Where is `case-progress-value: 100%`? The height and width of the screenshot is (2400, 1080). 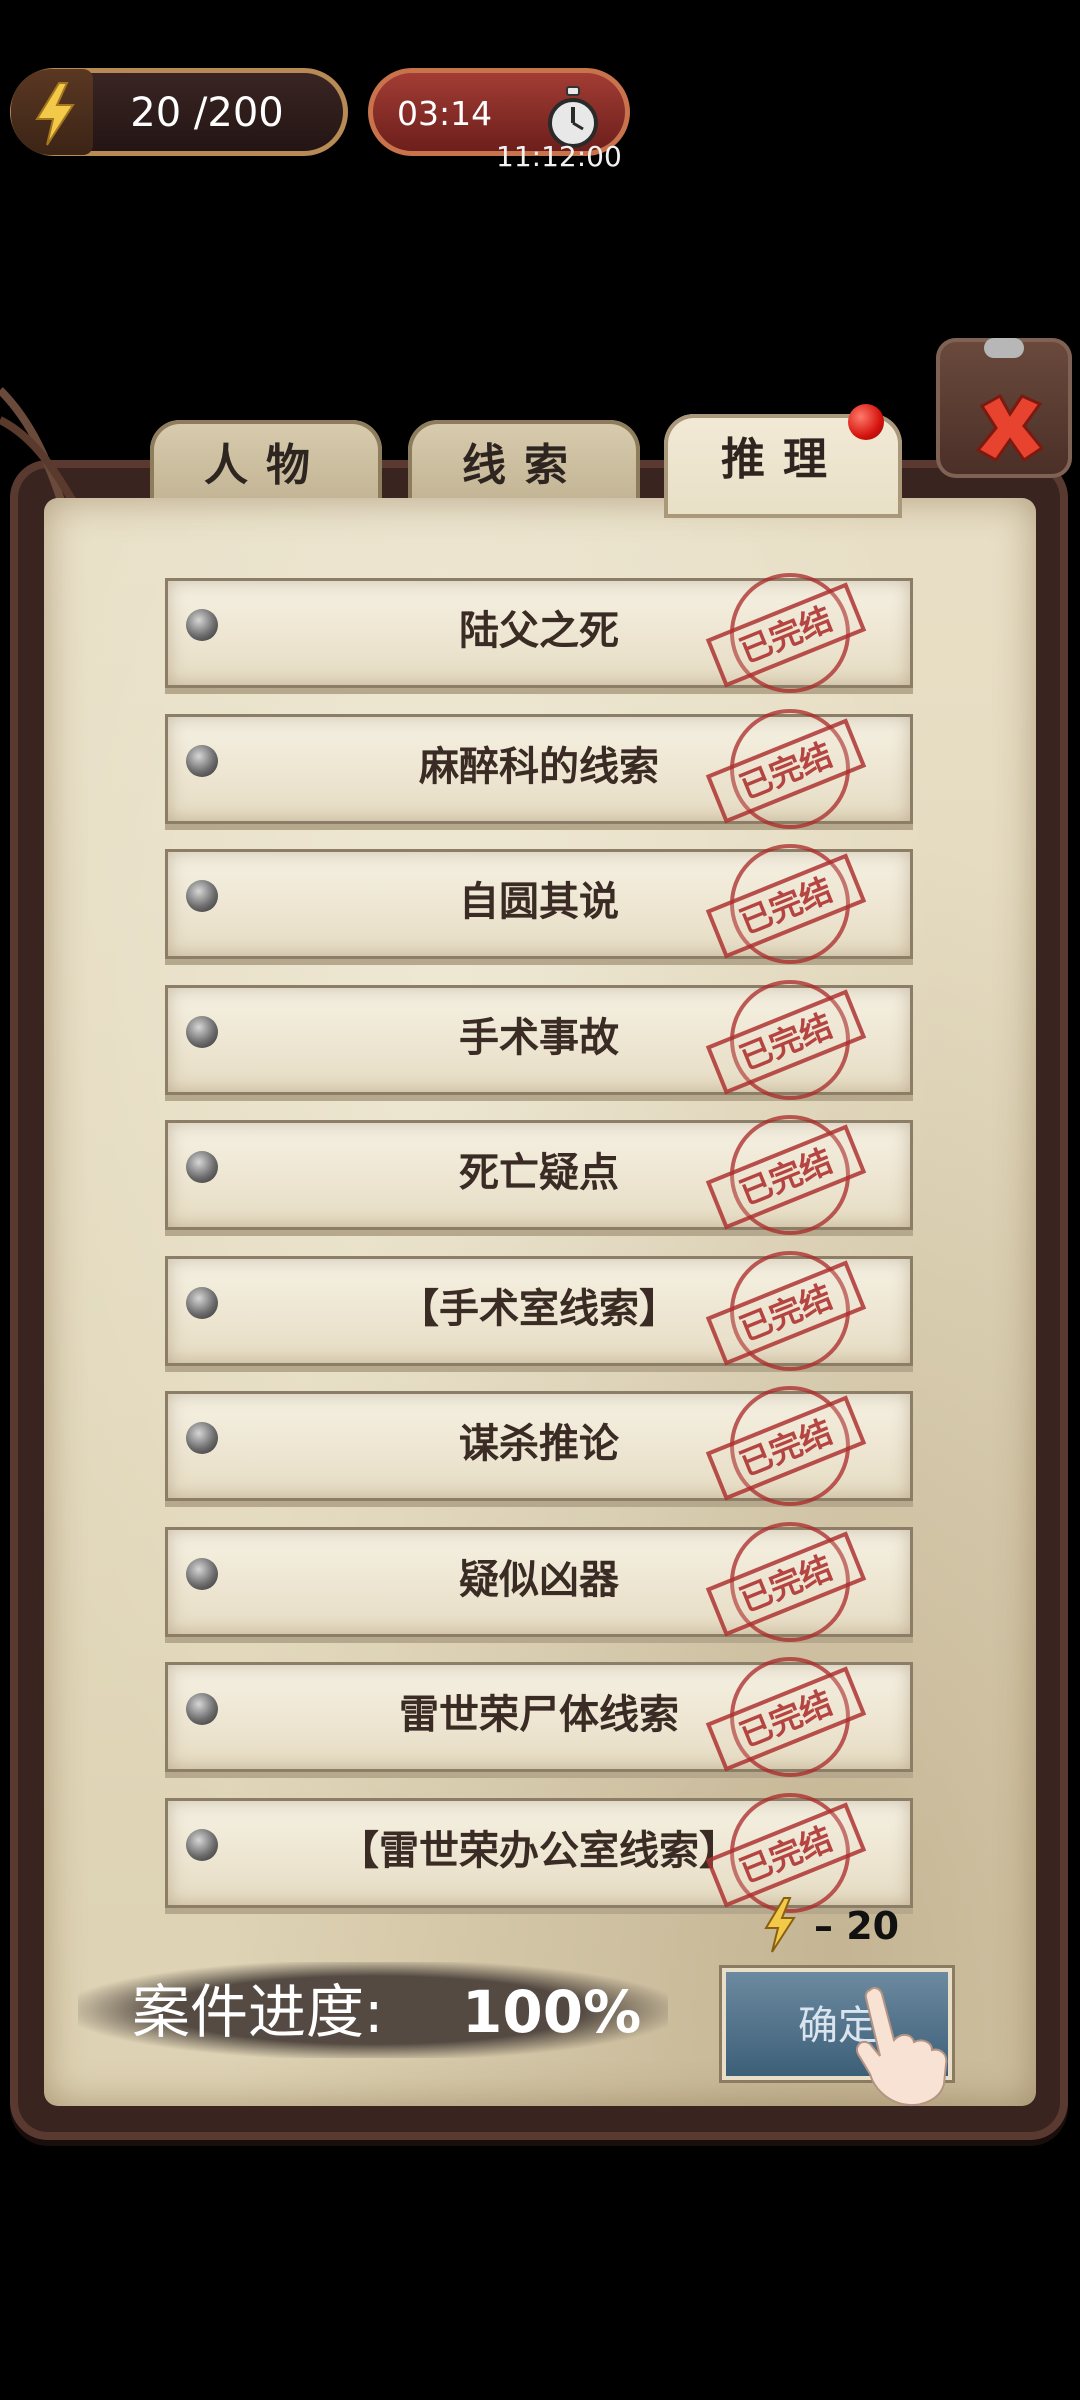
case-progress-value: 100% is located at coordinates (552, 2012).